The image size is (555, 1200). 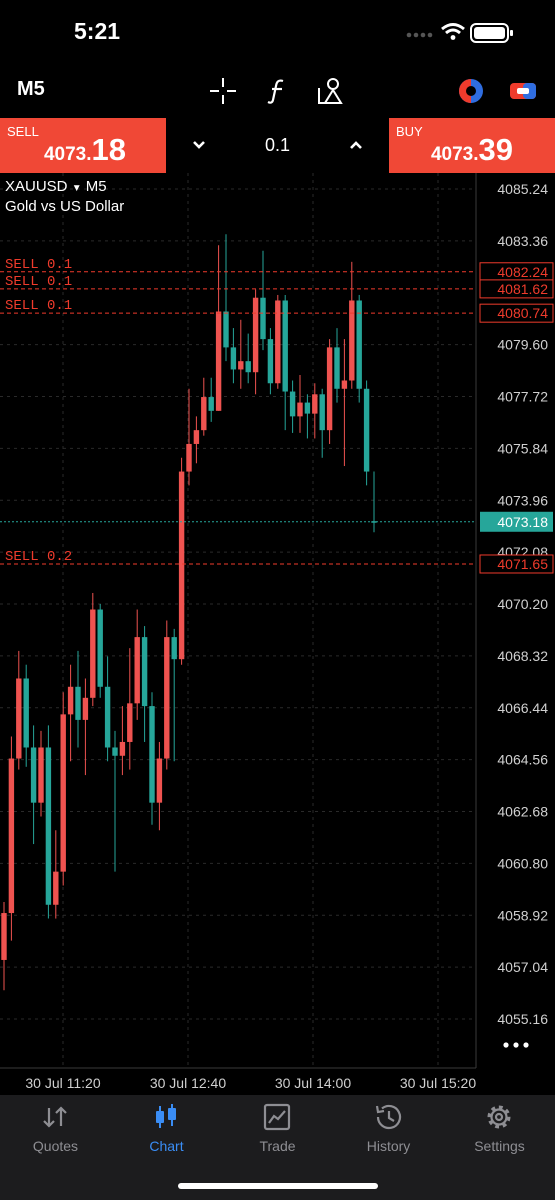 What do you see at coordinates (388, 1117) in the screenshot?
I see `history-icon` at bounding box center [388, 1117].